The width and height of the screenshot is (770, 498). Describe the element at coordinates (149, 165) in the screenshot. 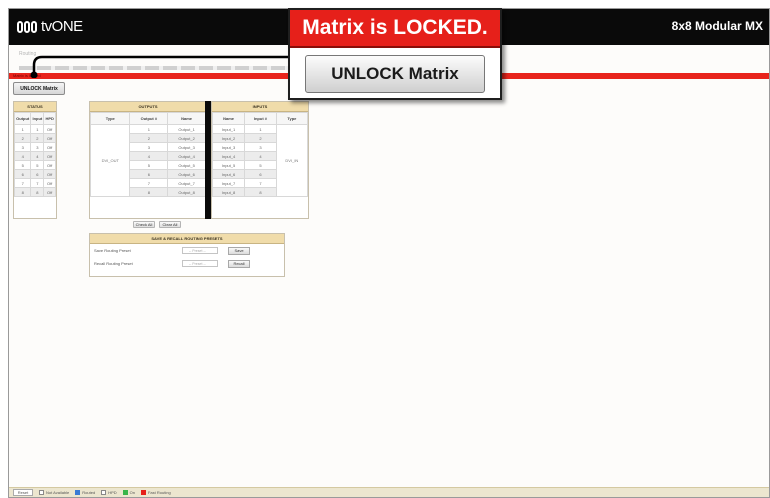

I see `output-number: 5` at that location.